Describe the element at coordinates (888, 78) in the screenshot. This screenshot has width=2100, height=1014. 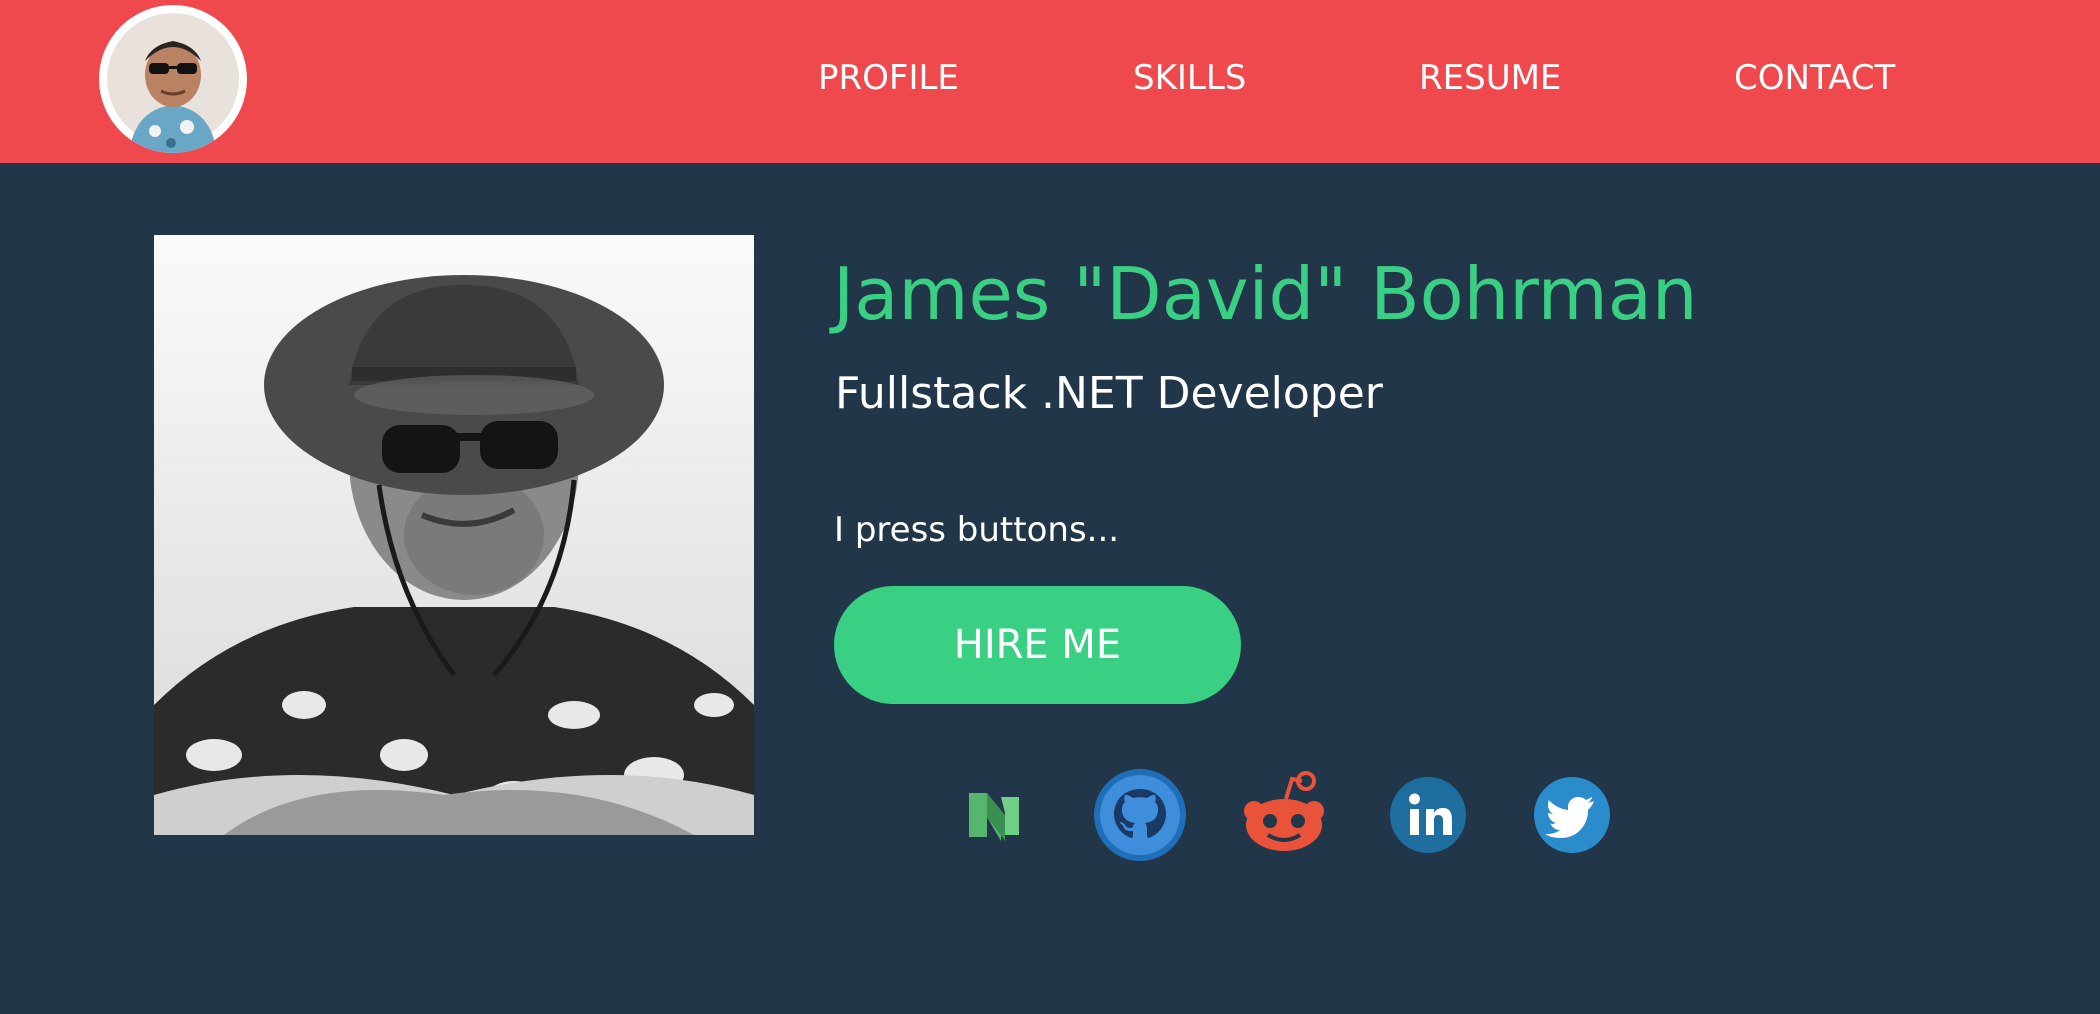
I see `nav-item-profile: PROFILE` at that location.